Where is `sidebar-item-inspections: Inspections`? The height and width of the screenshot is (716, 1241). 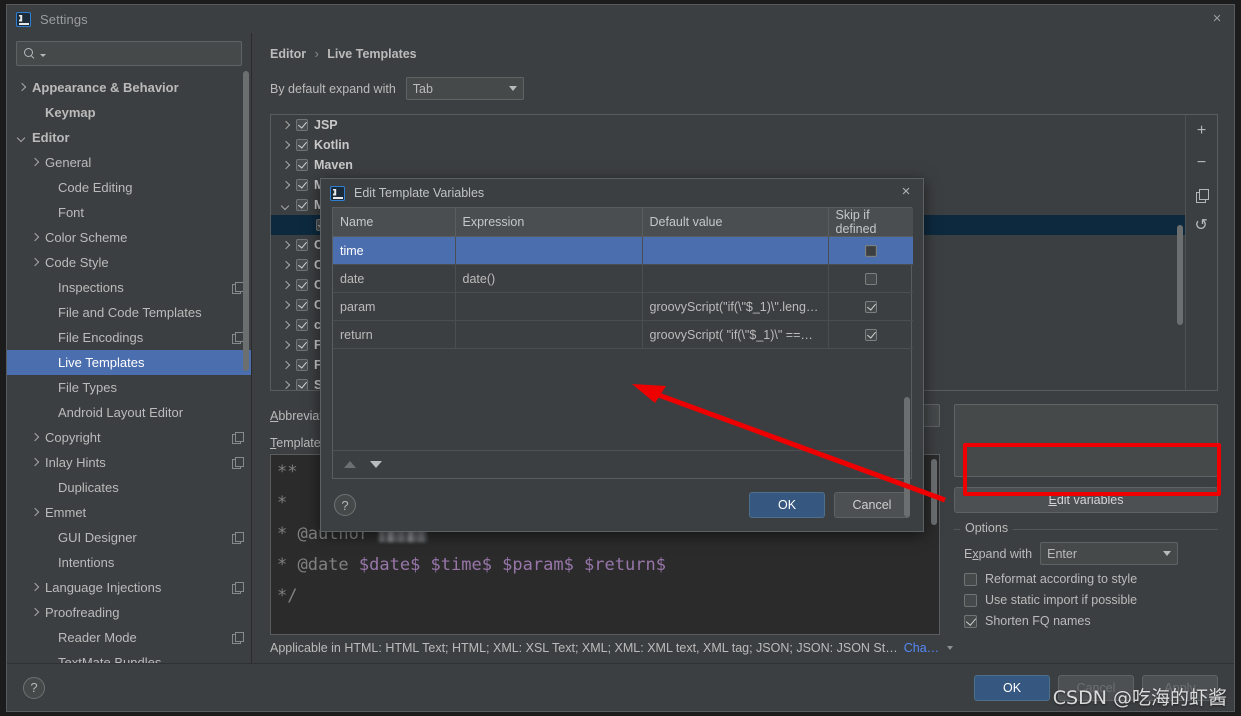
sidebar-item-inspections: Inspections is located at coordinates (129, 287).